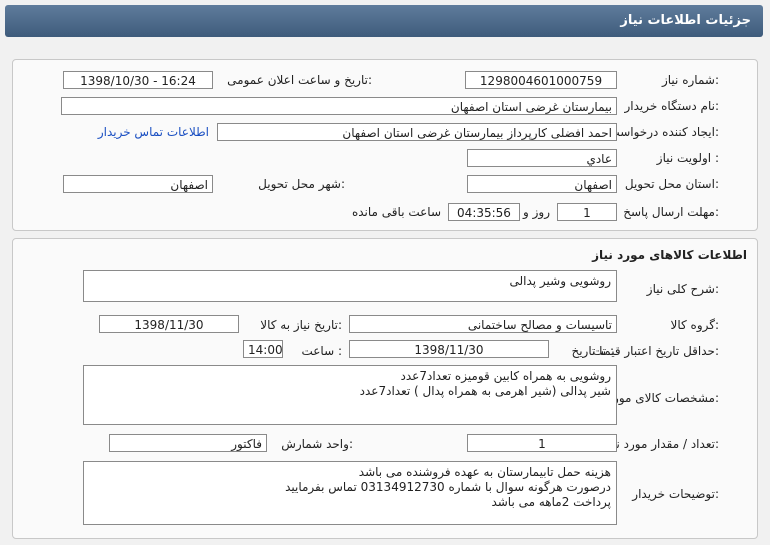  What do you see at coordinates (301, 184) in the screenshot?
I see `delivery-city-label: شهر محل تحویل:` at bounding box center [301, 184].